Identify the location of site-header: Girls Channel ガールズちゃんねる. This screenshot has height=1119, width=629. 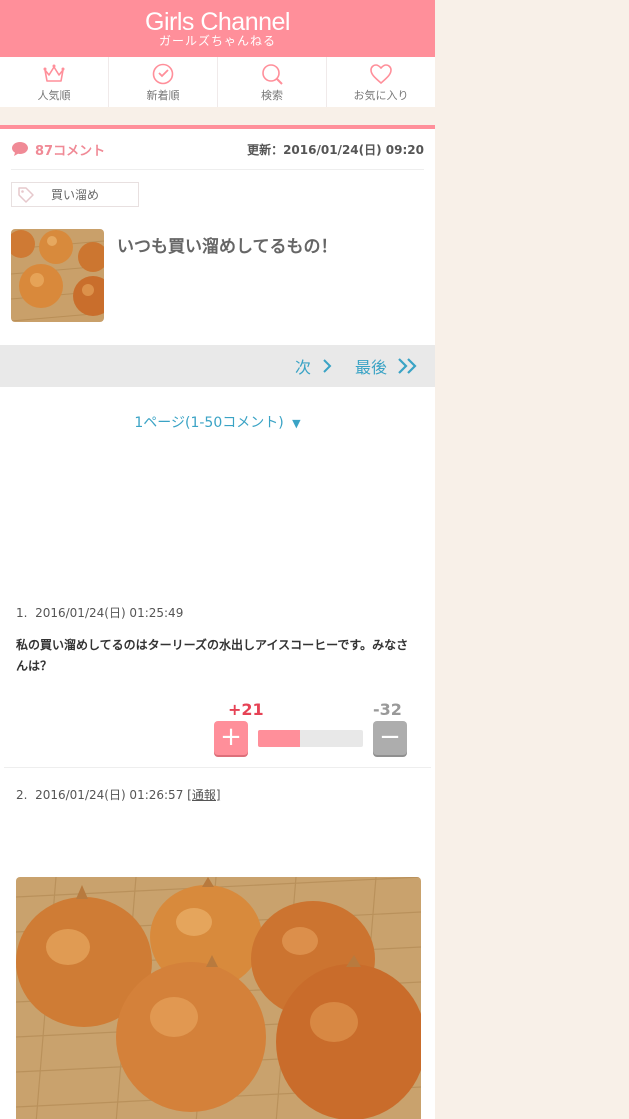
(217, 28).